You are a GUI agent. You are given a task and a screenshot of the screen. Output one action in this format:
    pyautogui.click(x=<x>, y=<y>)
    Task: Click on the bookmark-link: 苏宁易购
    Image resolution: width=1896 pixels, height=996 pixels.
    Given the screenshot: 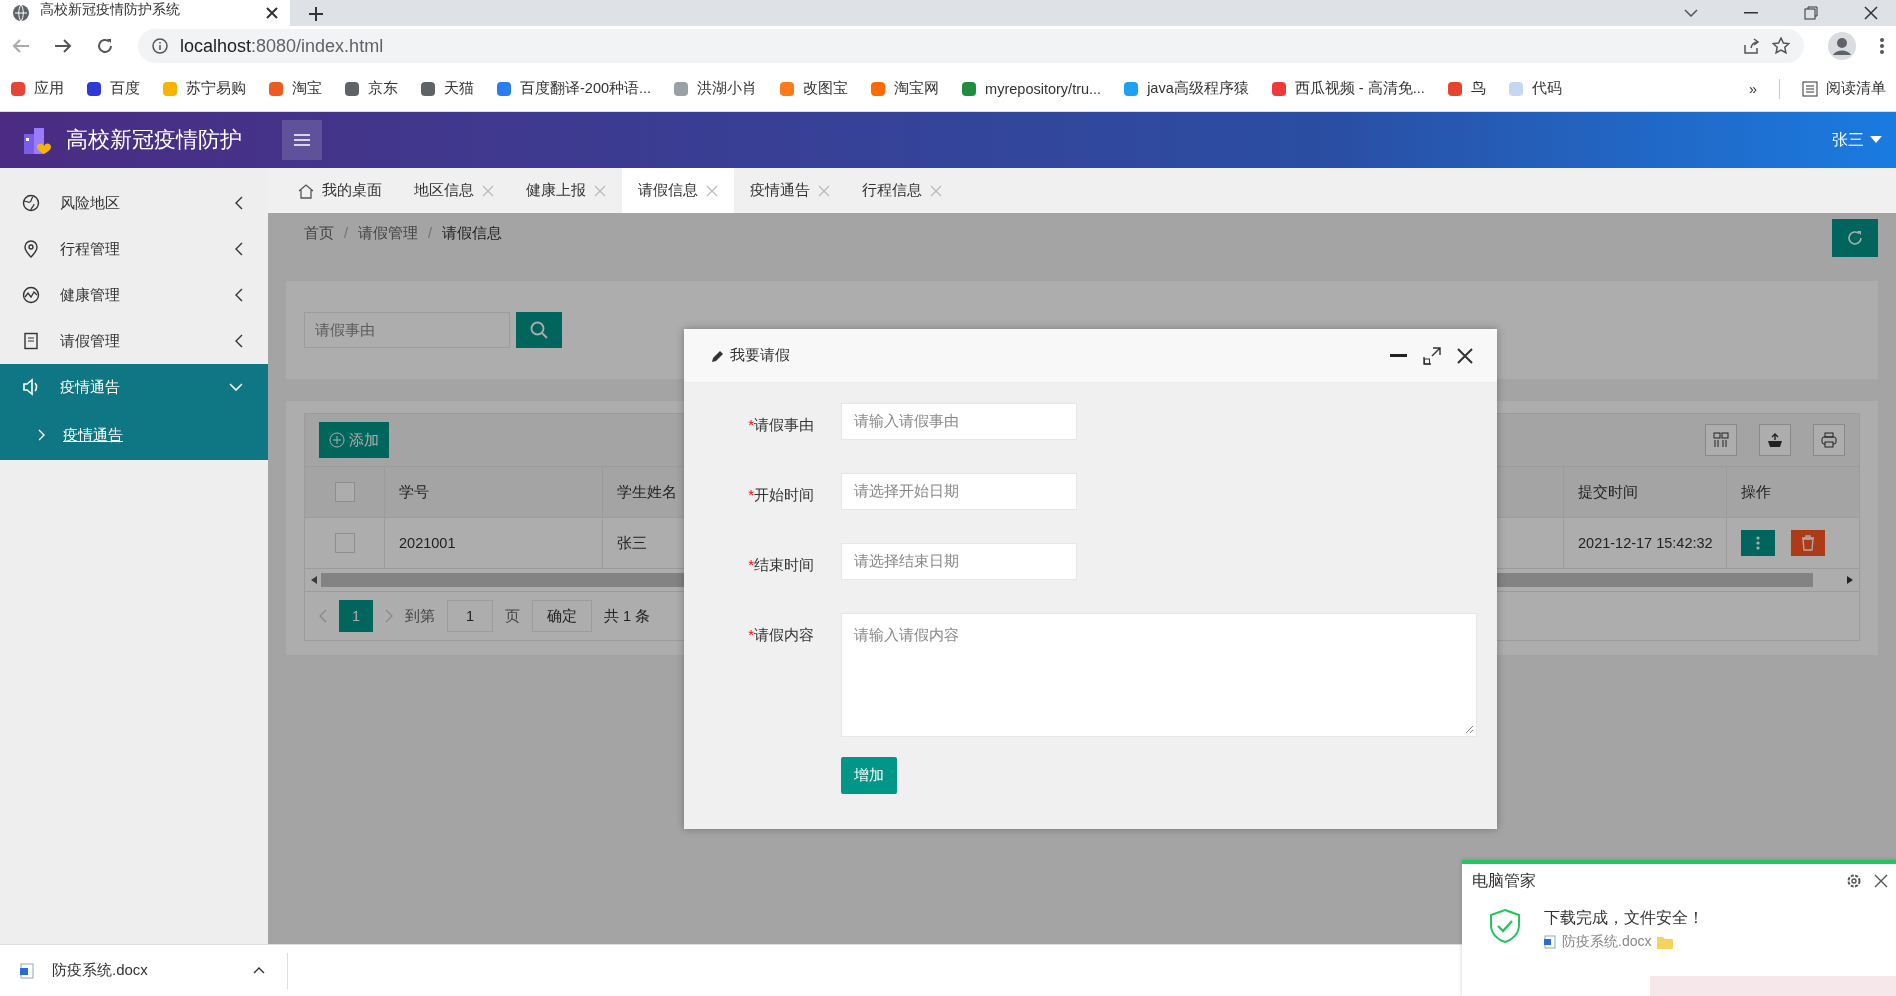 What is the action you would take?
    pyautogui.click(x=216, y=88)
    